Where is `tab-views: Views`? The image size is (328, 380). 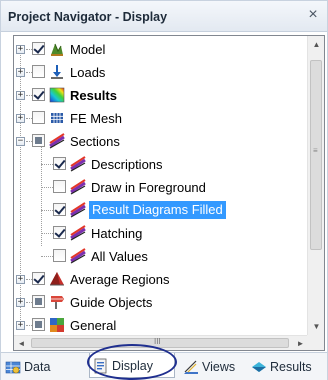 tab-views: Views is located at coordinates (215, 367).